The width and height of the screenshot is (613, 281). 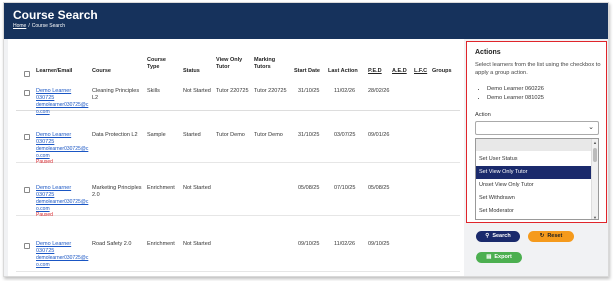 I want to click on refresh-icon: ↻, so click(x=542, y=236).